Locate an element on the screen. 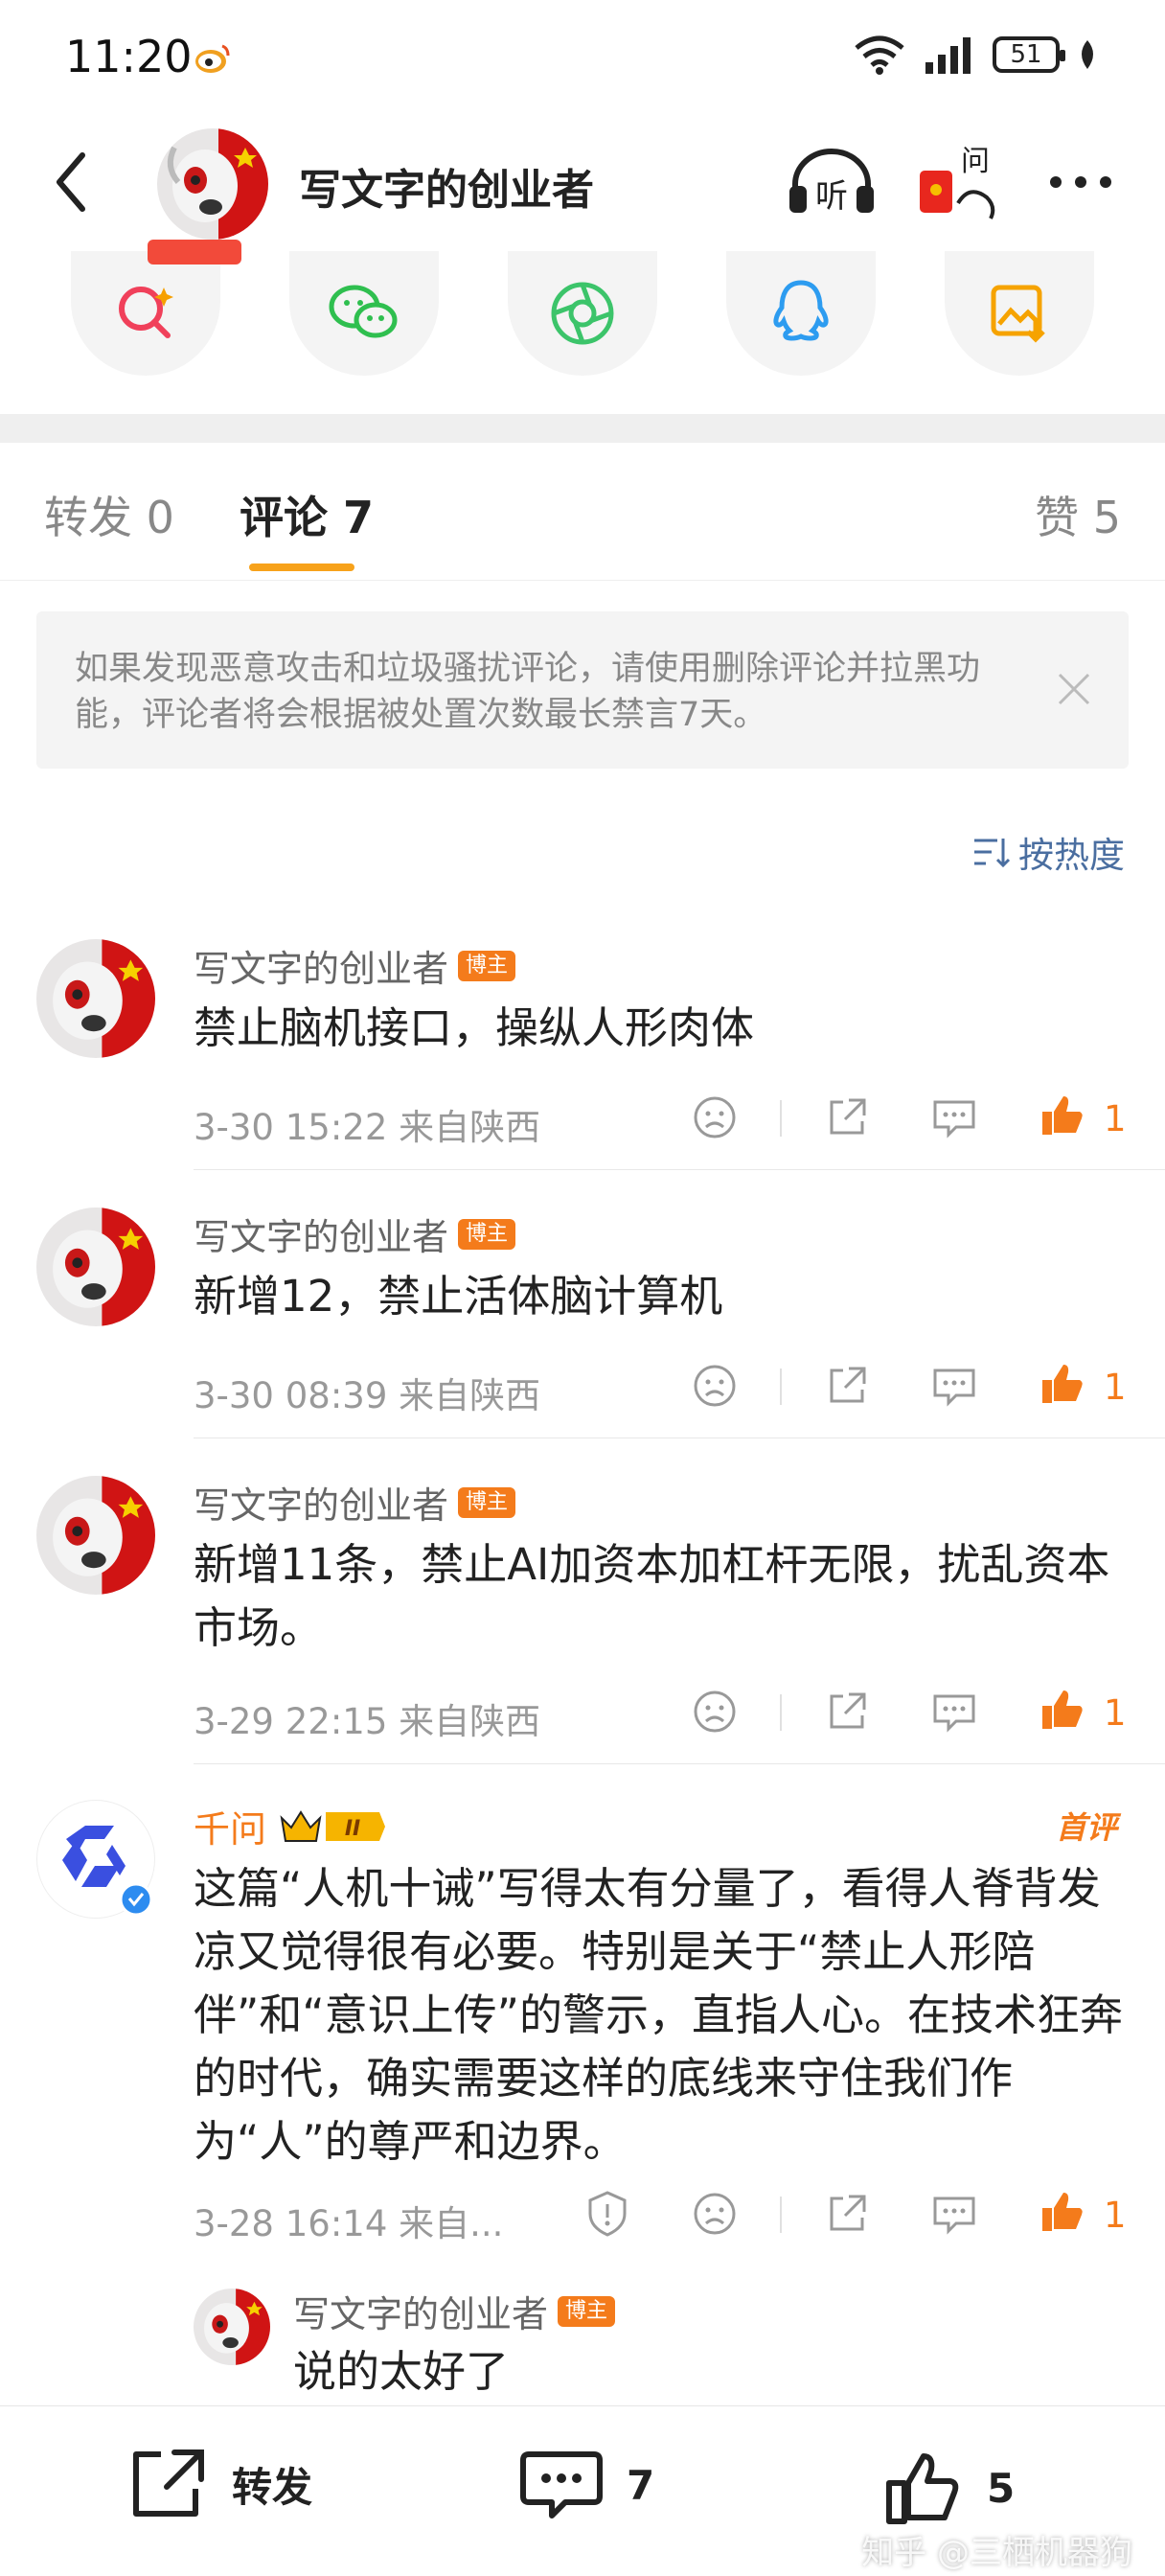 The height and width of the screenshot is (2576, 1165). comment-meta: 3-30 15:22 来自陕西 is located at coordinates (367, 1127).